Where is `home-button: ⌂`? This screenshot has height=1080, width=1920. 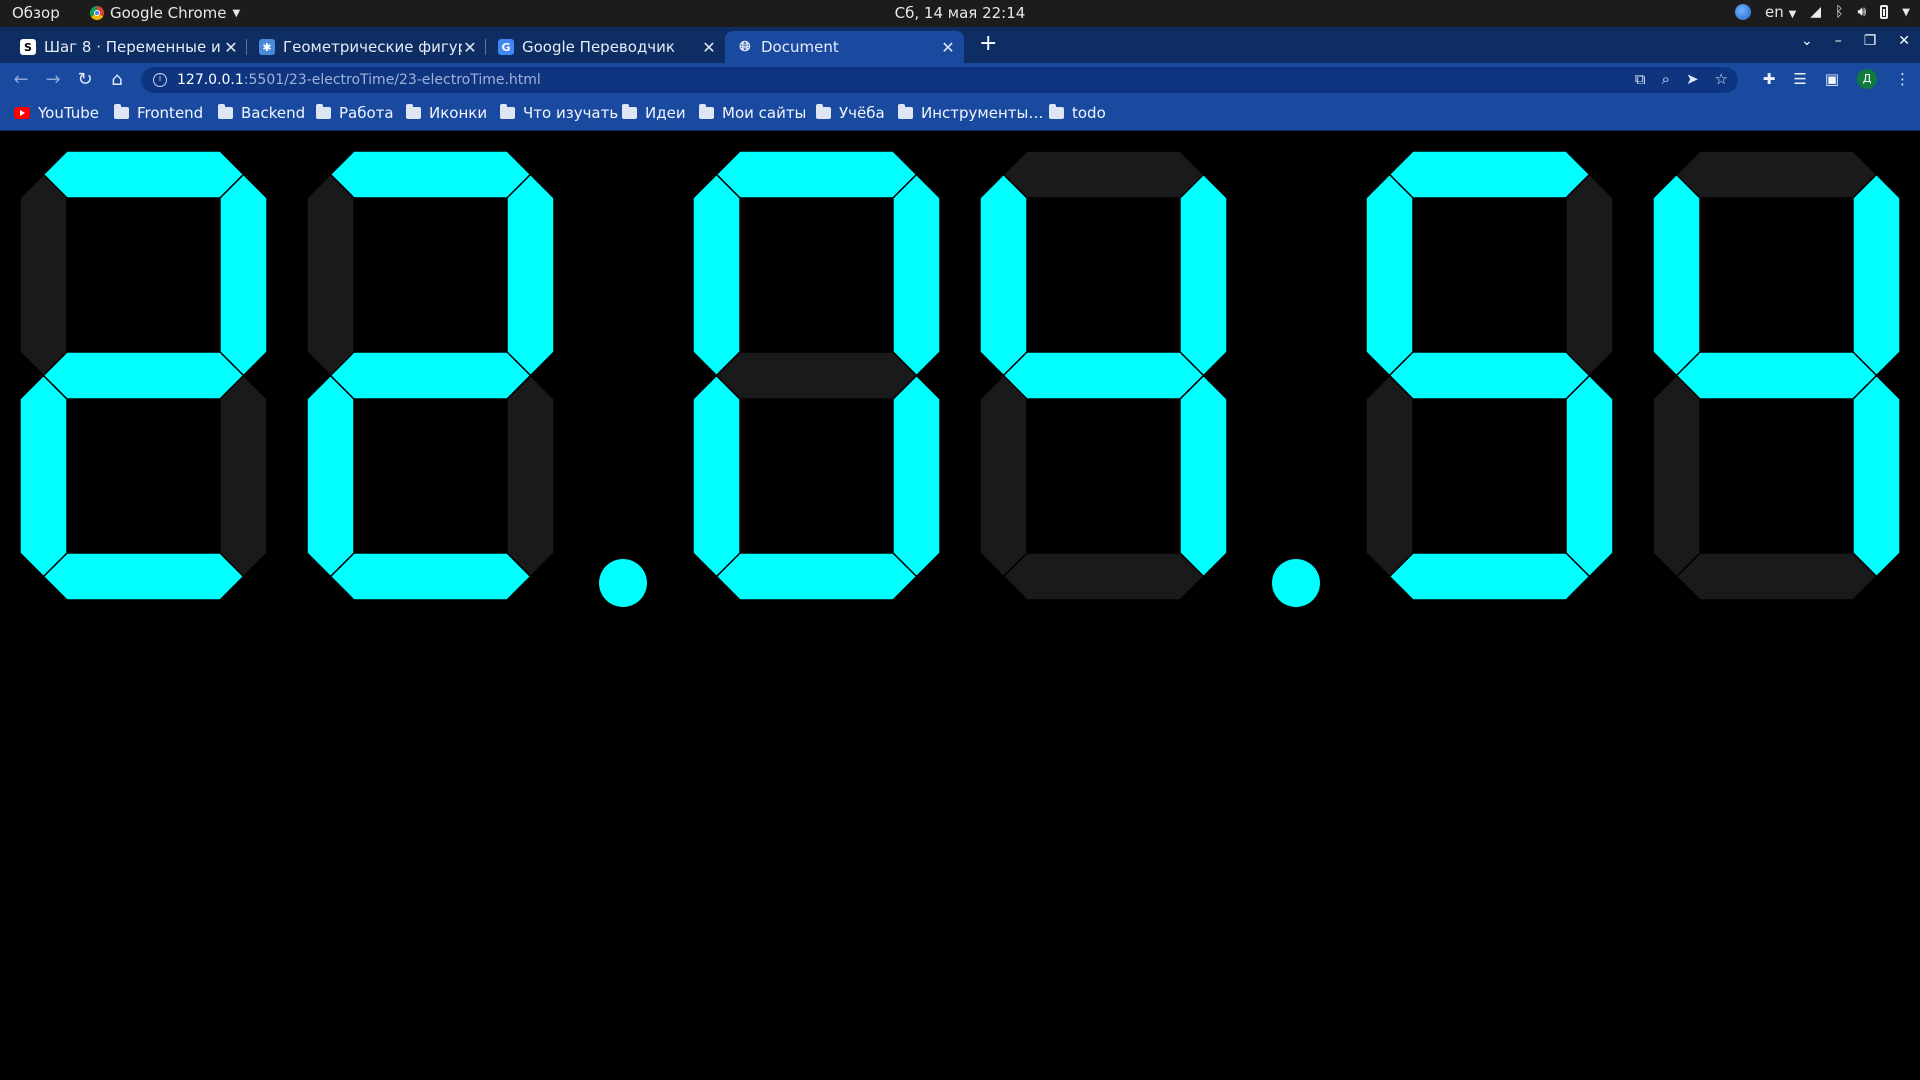 home-button: ⌂ is located at coordinates (117, 79).